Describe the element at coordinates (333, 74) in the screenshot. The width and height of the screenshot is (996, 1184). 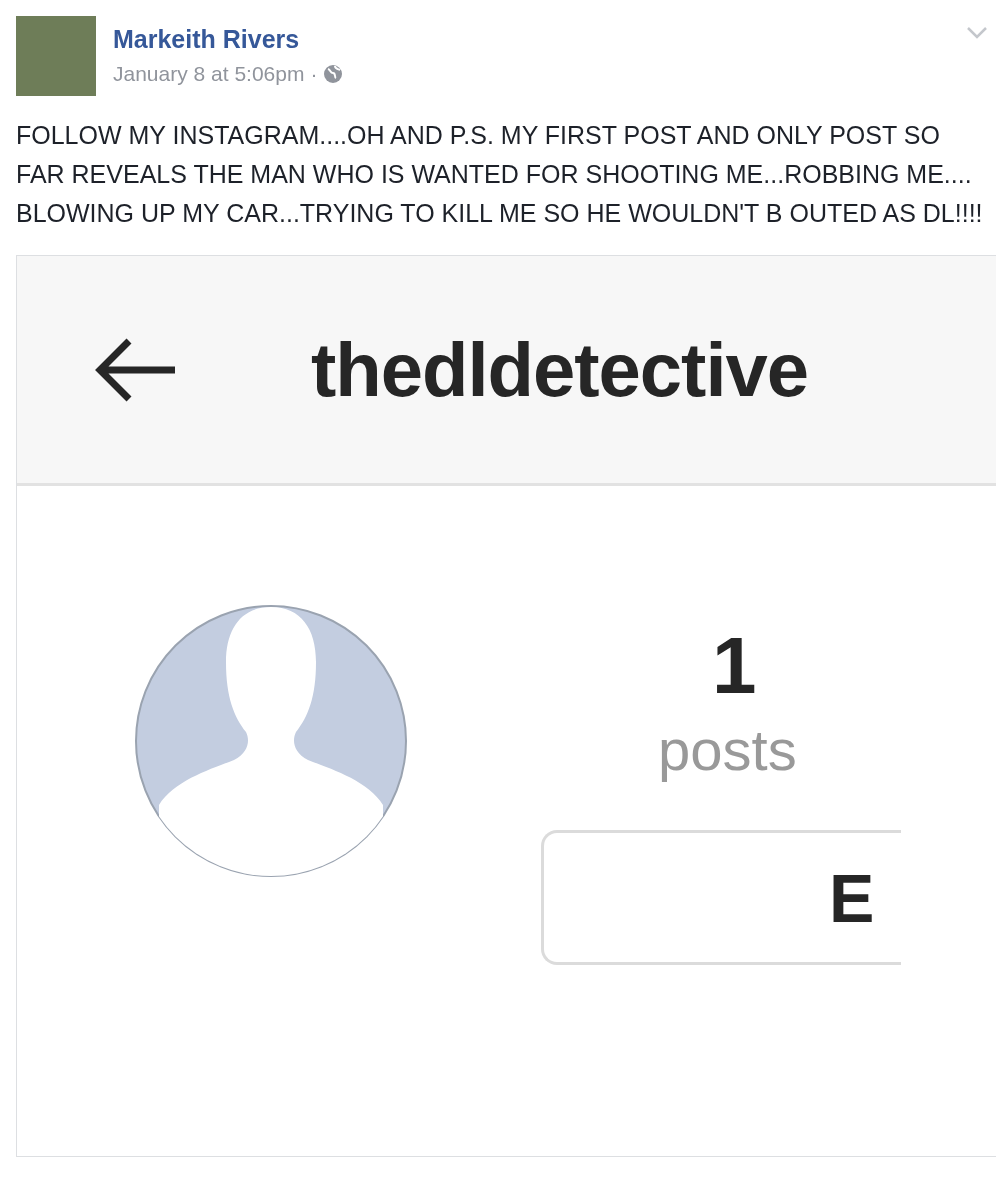
I see `globe-icon` at that location.